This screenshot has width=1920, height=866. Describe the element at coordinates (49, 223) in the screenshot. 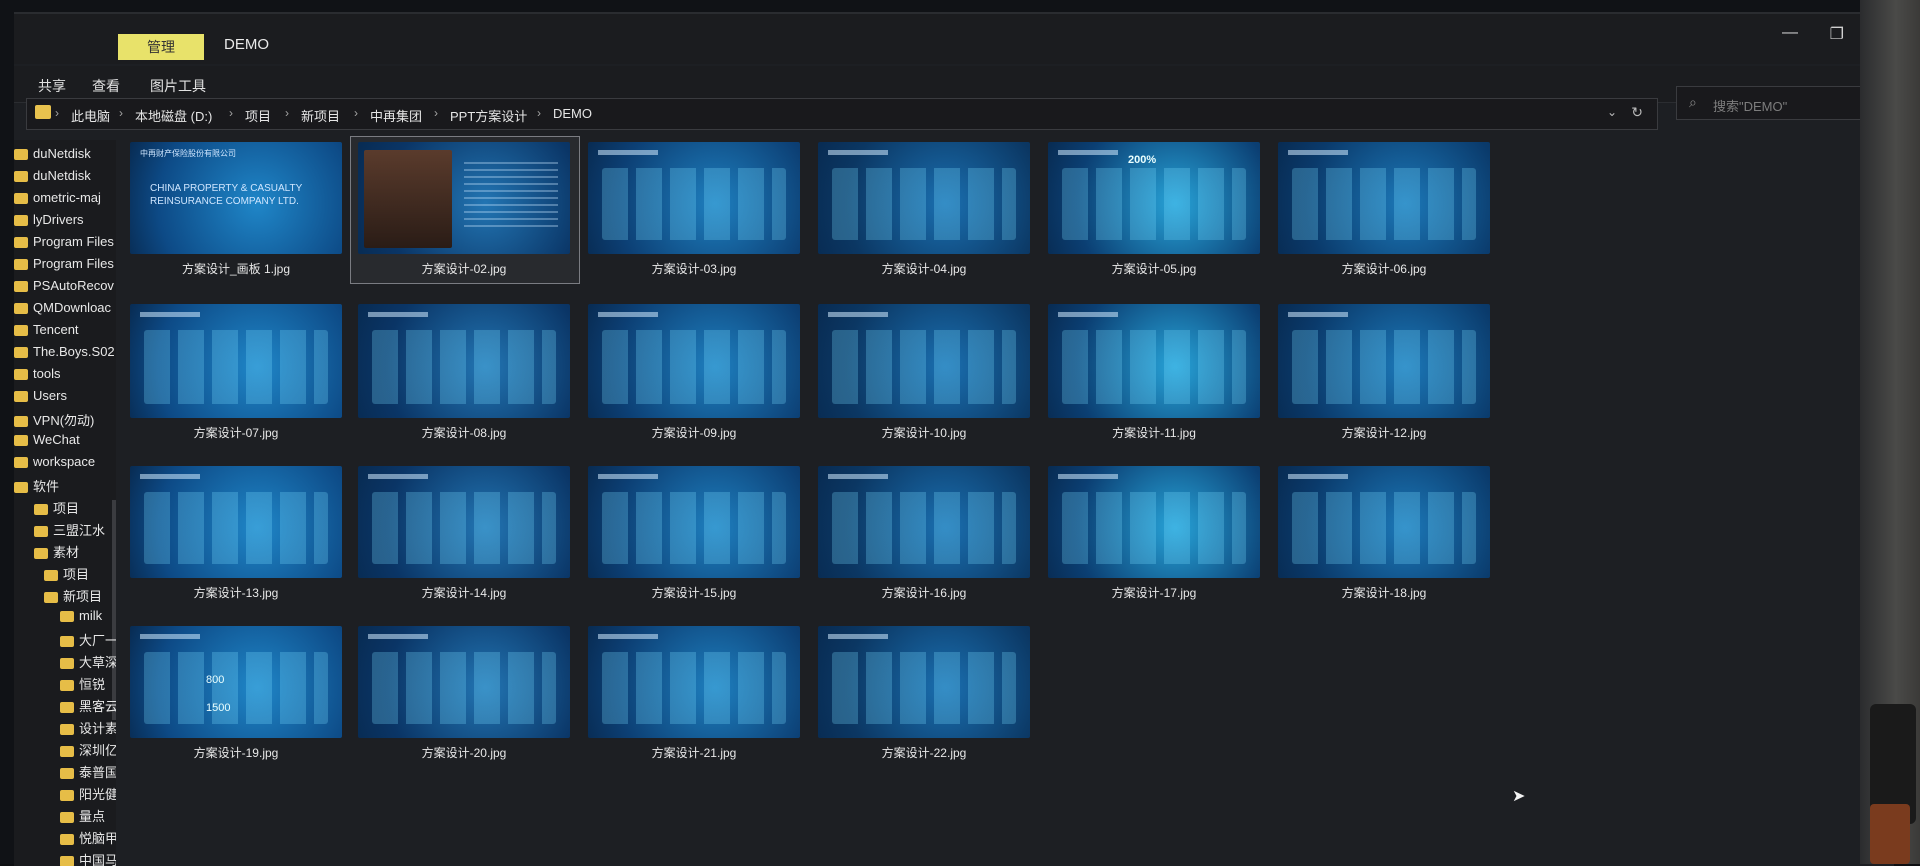

I see `sidebar-item: lyDrivers` at that location.